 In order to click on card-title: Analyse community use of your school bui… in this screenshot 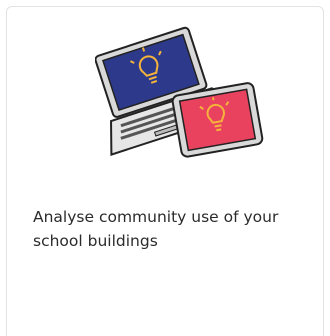, I will do `click(168, 229)`.